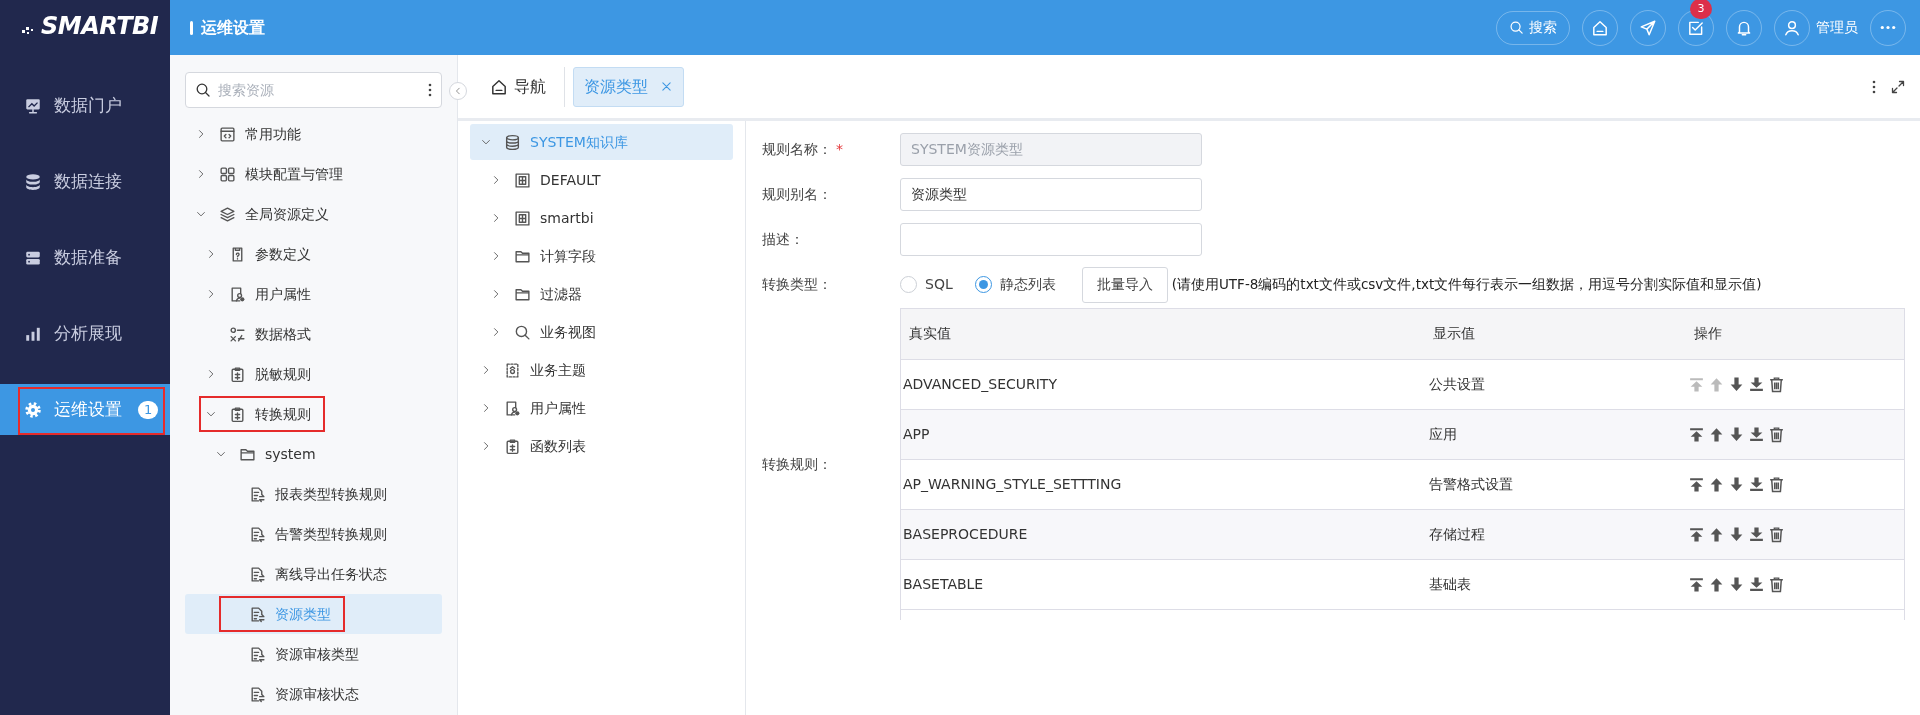 The image size is (1920, 715). What do you see at coordinates (601, 256) in the screenshot?
I see `tree-item: 计算字段` at bounding box center [601, 256].